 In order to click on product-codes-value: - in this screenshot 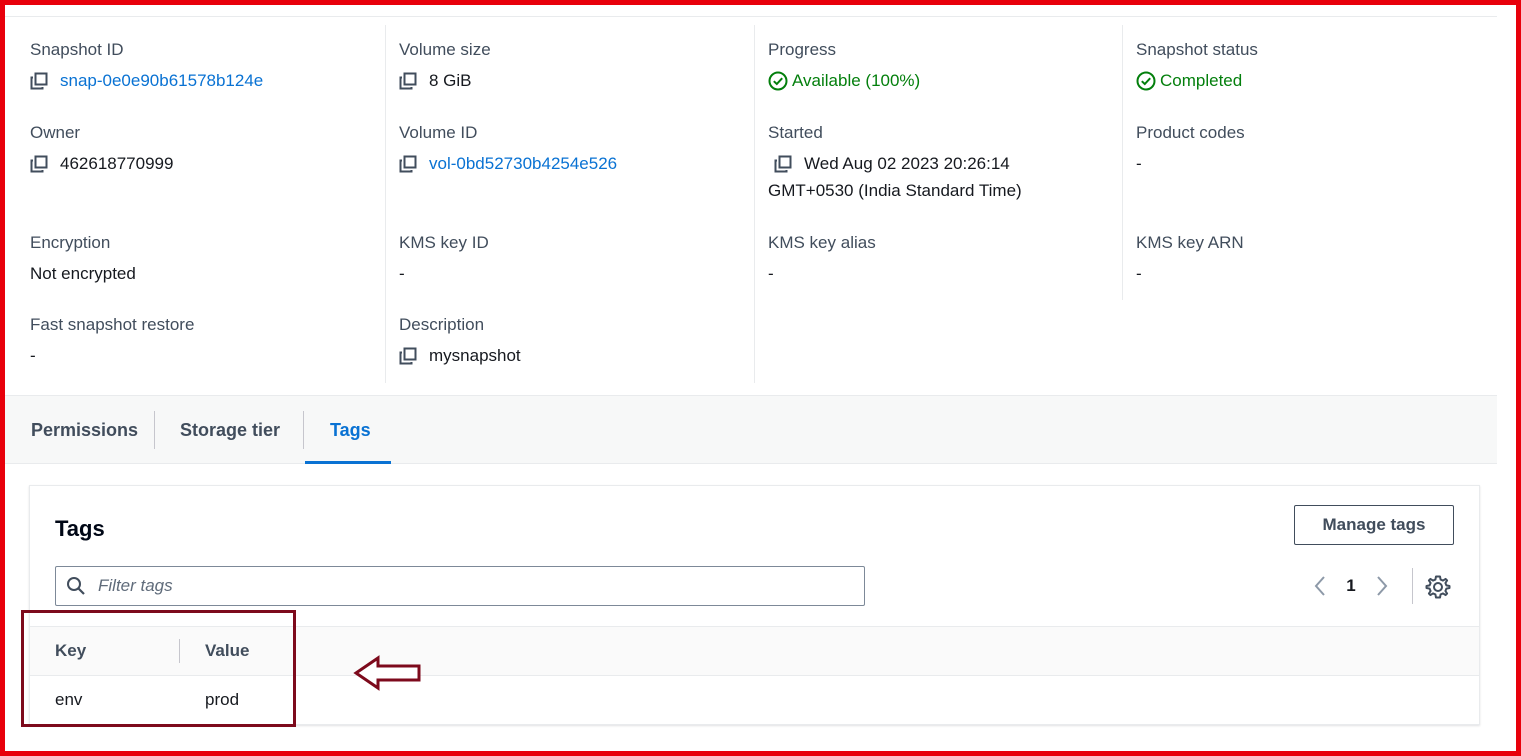, I will do `click(1139, 163)`.